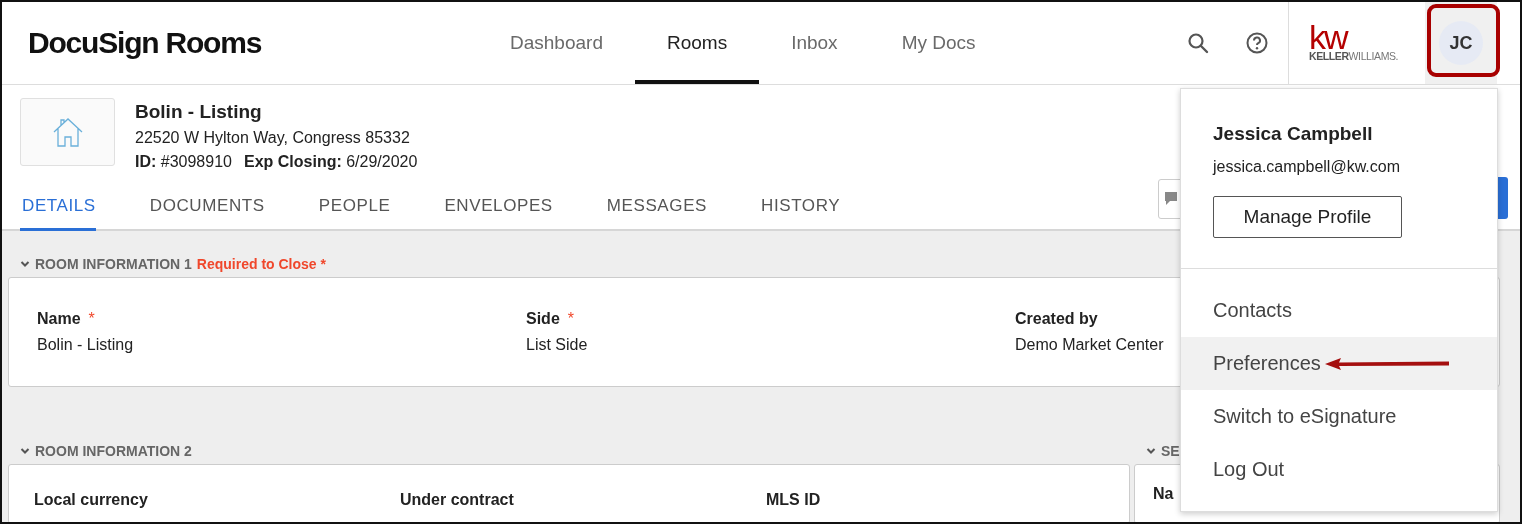 The height and width of the screenshot is (524, 1522). Describe the element at coordinates (85, 345) in the screenshot. I see `field-value: Bolin - Listing` at that location.